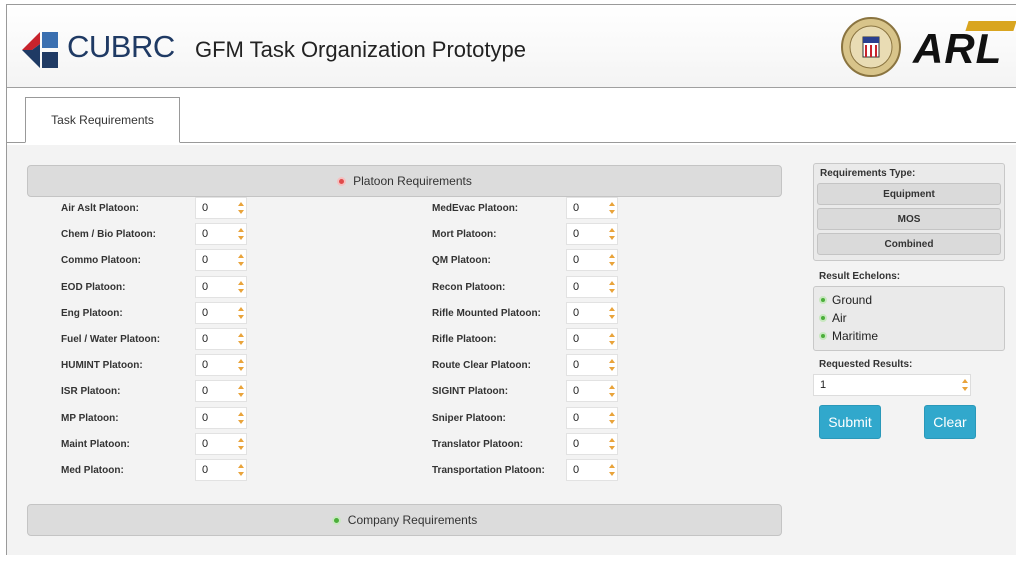 The width and height of the screenshot is (1016, 561). Describe the element at coordinates (475, 208) in the screenshot. I see `platoon-label: MedEvac Platoon:` at that location.